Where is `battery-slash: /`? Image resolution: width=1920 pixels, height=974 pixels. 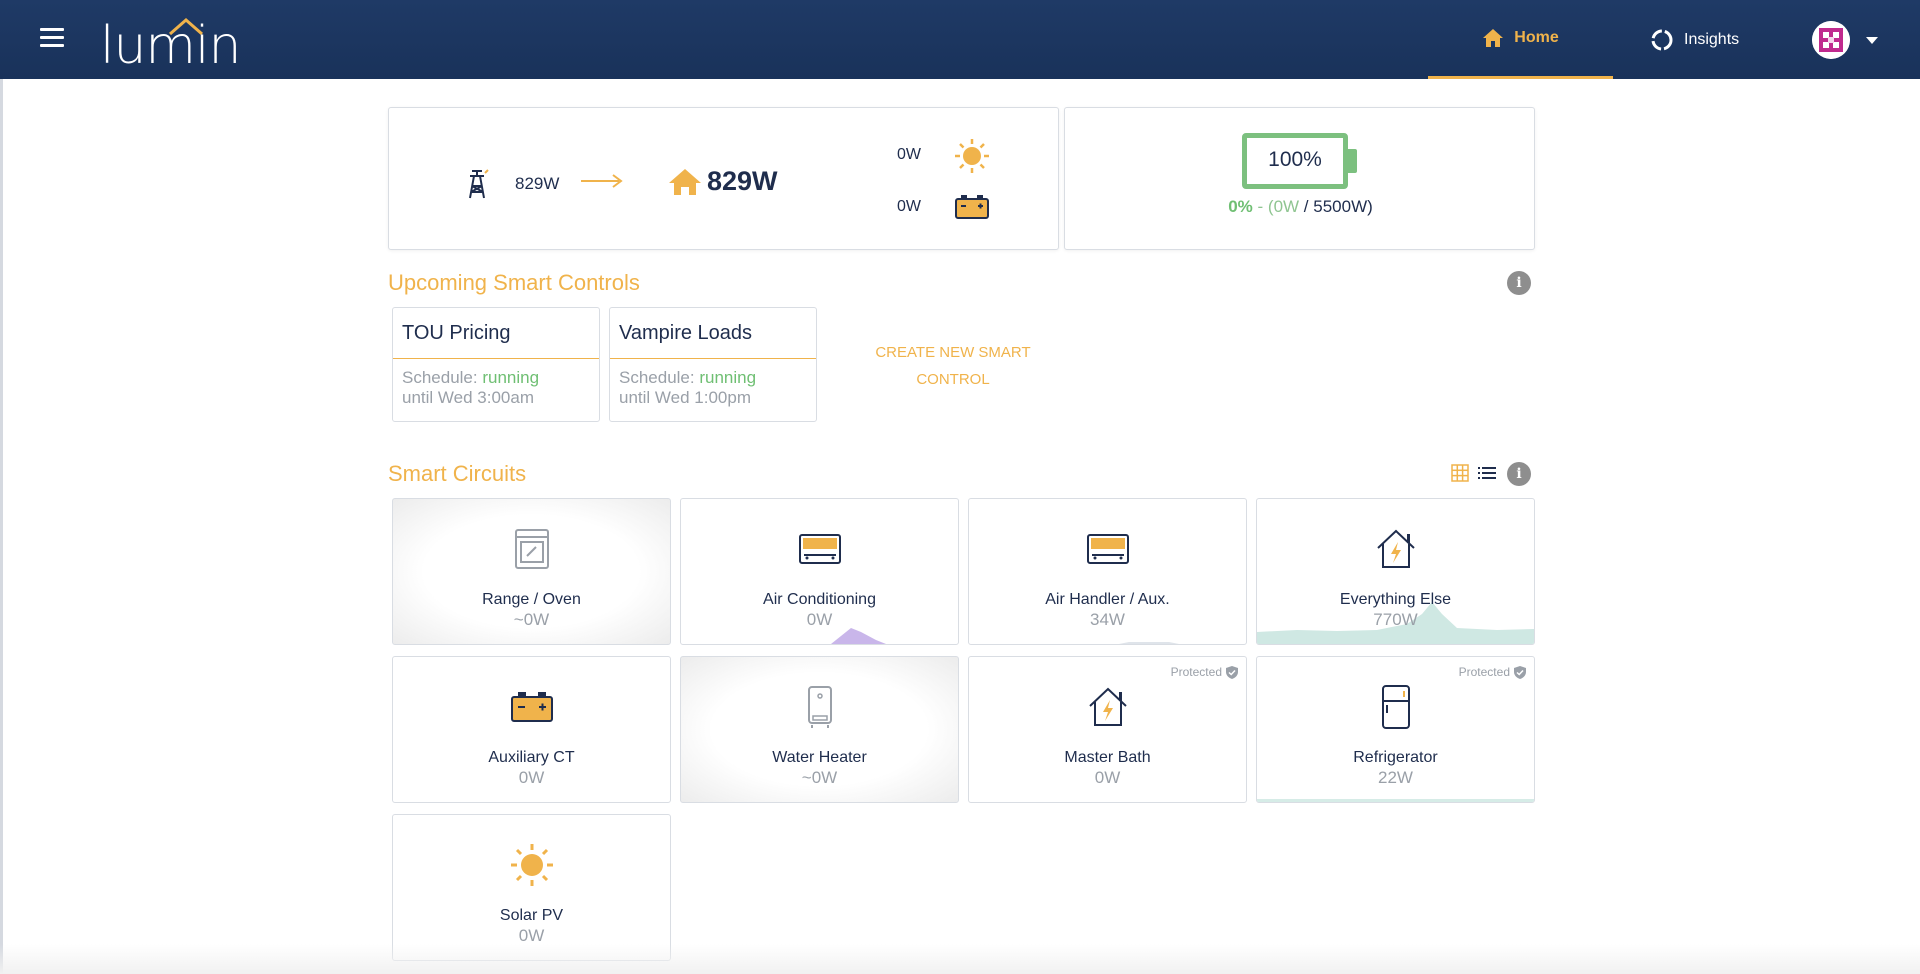
battery-slash: / is located at coordinates (1306, 206).